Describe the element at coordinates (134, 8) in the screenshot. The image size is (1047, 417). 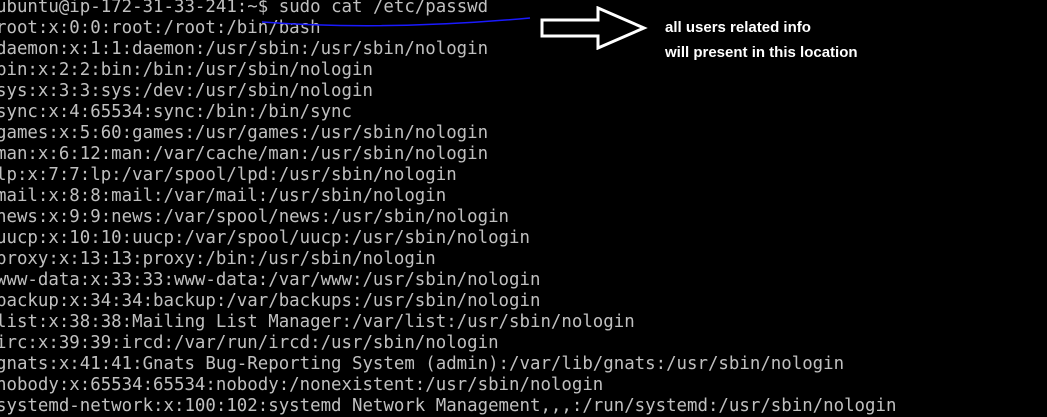
I see `shell-prompt: ubuntu@ip-172-31-33-241:~$` at that location.